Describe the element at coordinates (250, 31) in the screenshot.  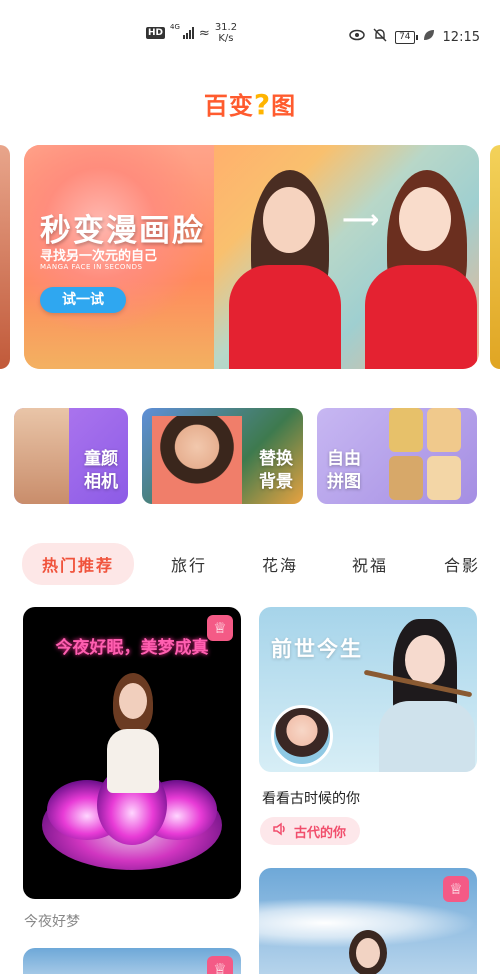
I see `status-bar: HD 4G ≈ 31.2 K/s 74 12:15` at that location.